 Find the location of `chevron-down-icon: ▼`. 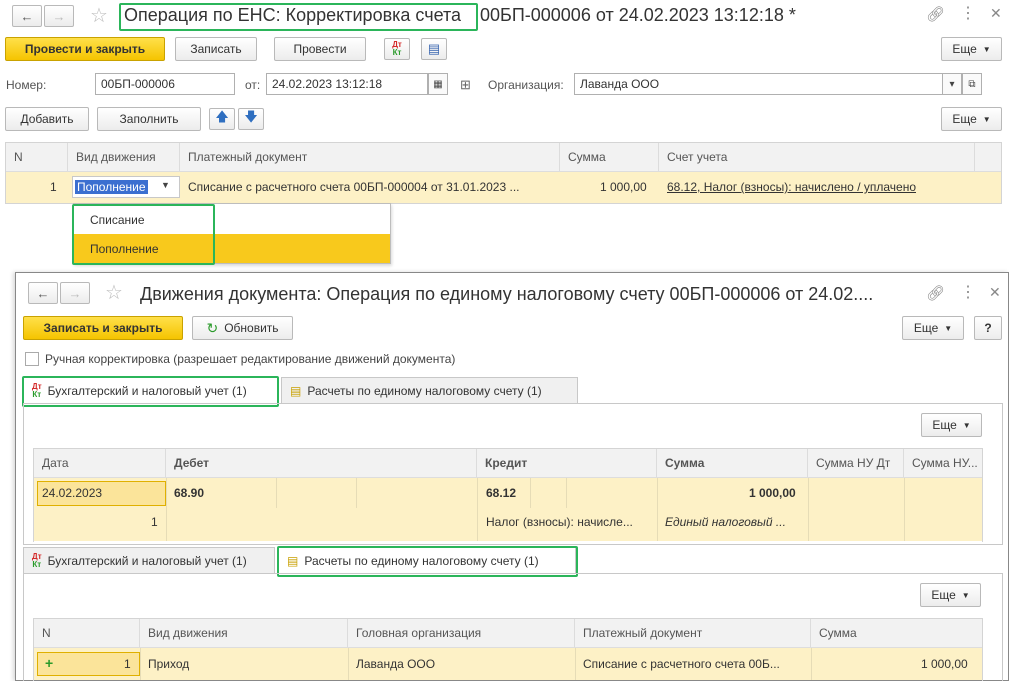

chevron-down-icon: ▼ is located at coordinates (165, 185).